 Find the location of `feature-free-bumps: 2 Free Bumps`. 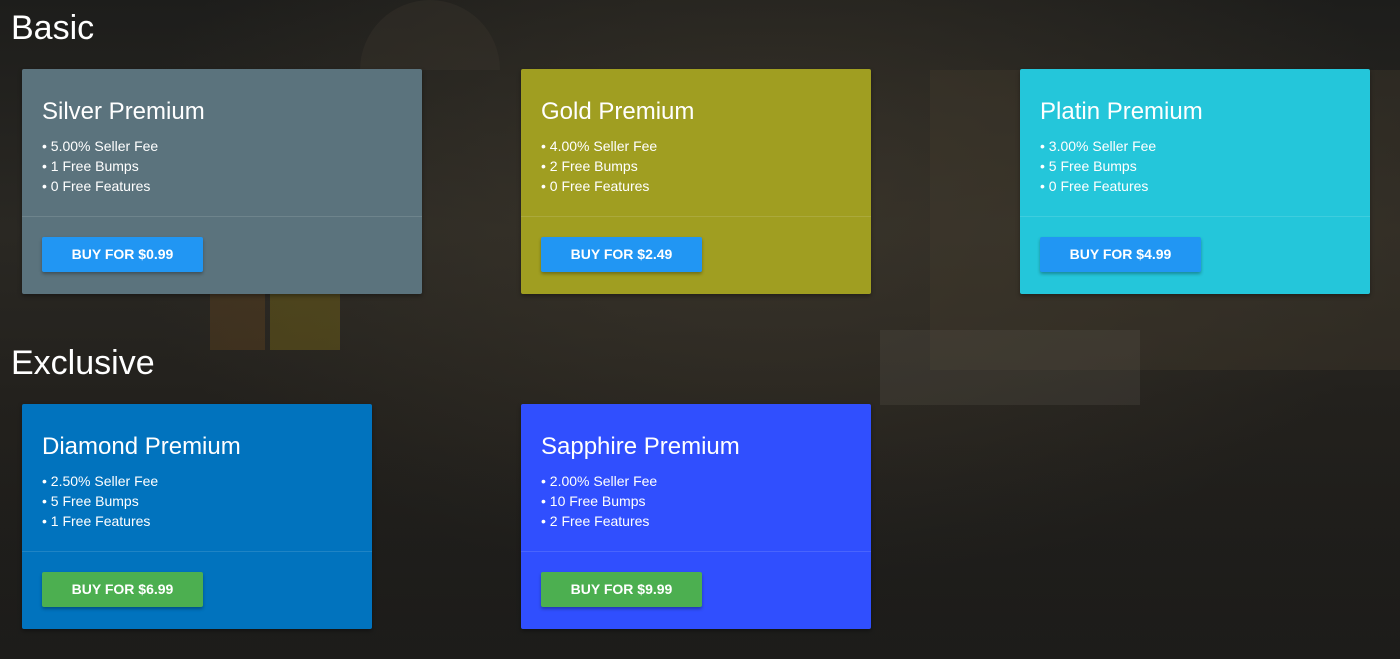

feature-free-bumps: 2 Free Bumps is located at coordinates (696, 166).